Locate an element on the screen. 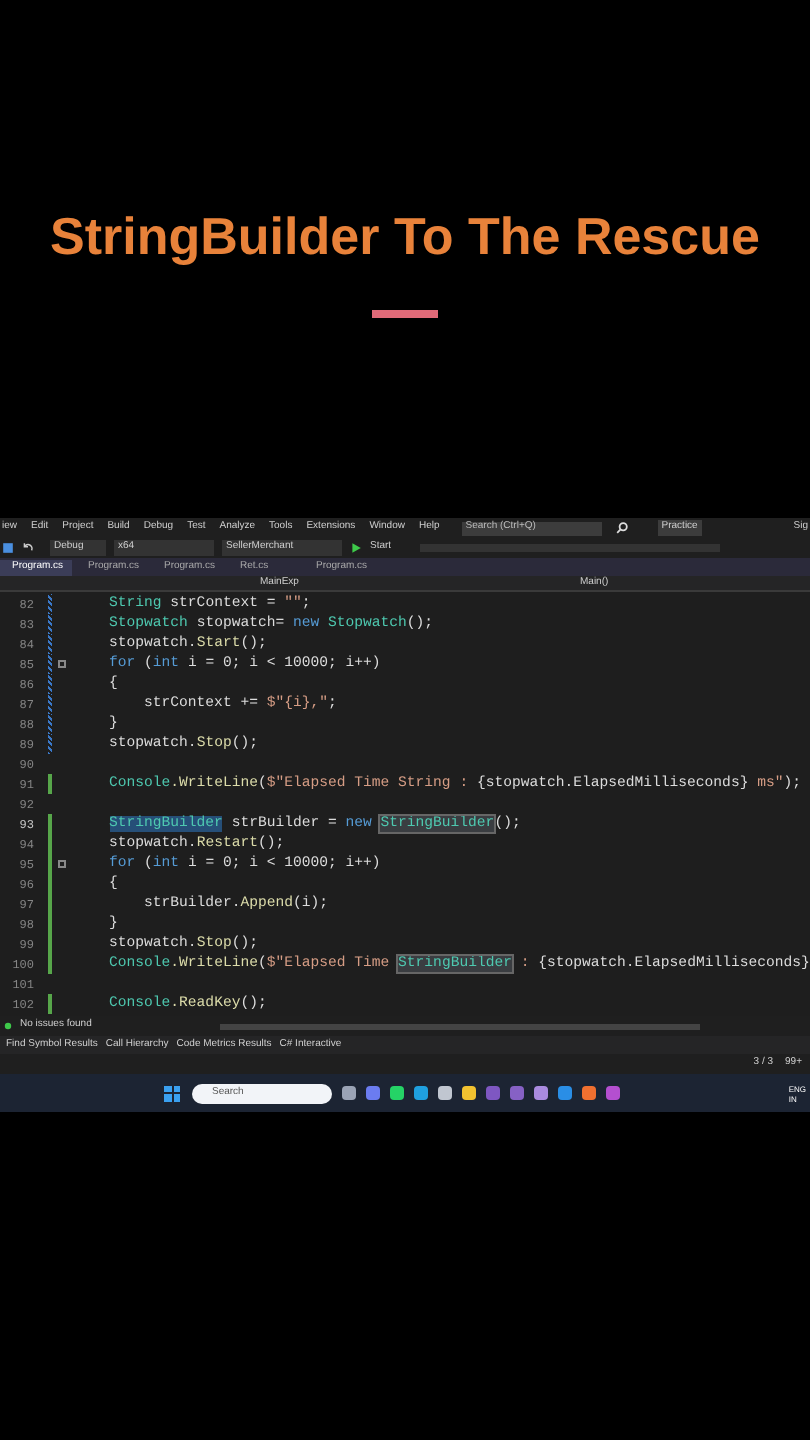  check-icon is located at coordinates (8, 1026).